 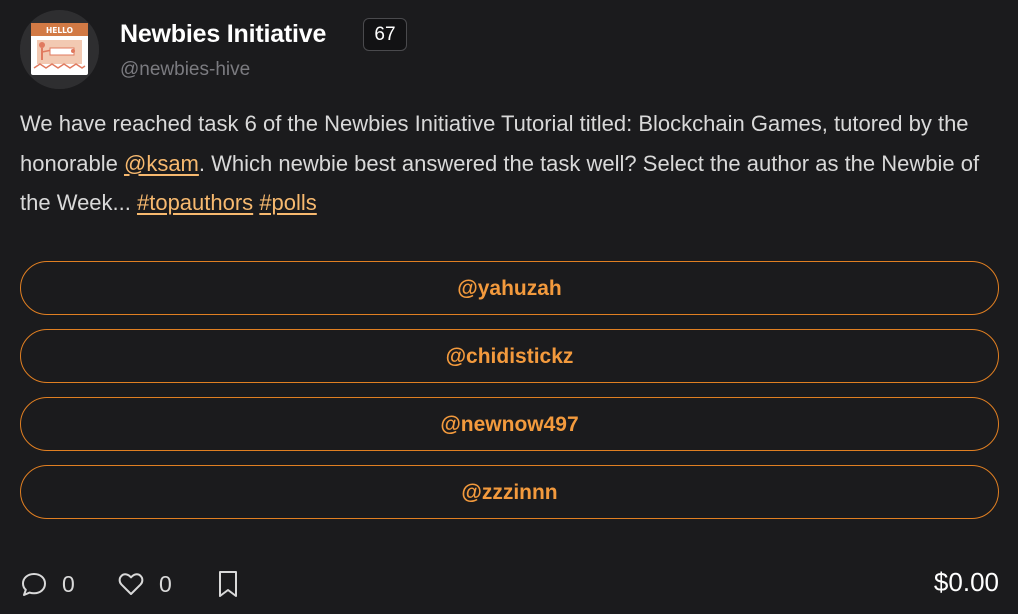 I want to click on poll-option-chidistickz: @chidistickz, so click(x=509, y=356).